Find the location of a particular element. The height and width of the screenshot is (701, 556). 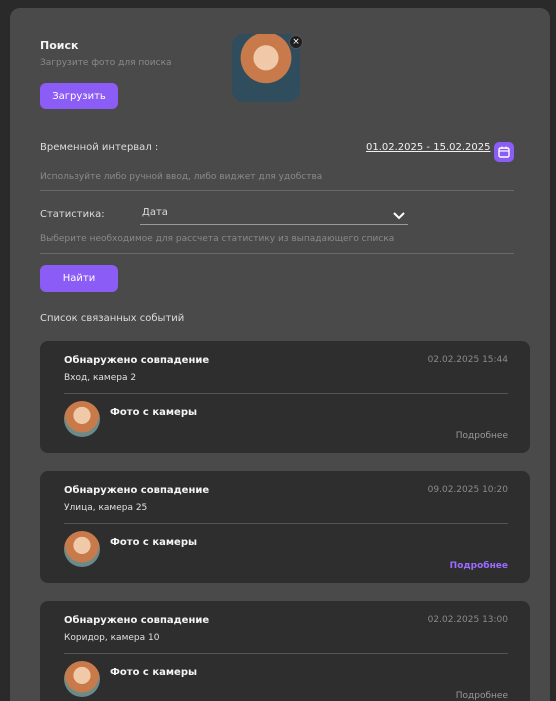

search-title: Поиск is located at coordinates (59, 45).